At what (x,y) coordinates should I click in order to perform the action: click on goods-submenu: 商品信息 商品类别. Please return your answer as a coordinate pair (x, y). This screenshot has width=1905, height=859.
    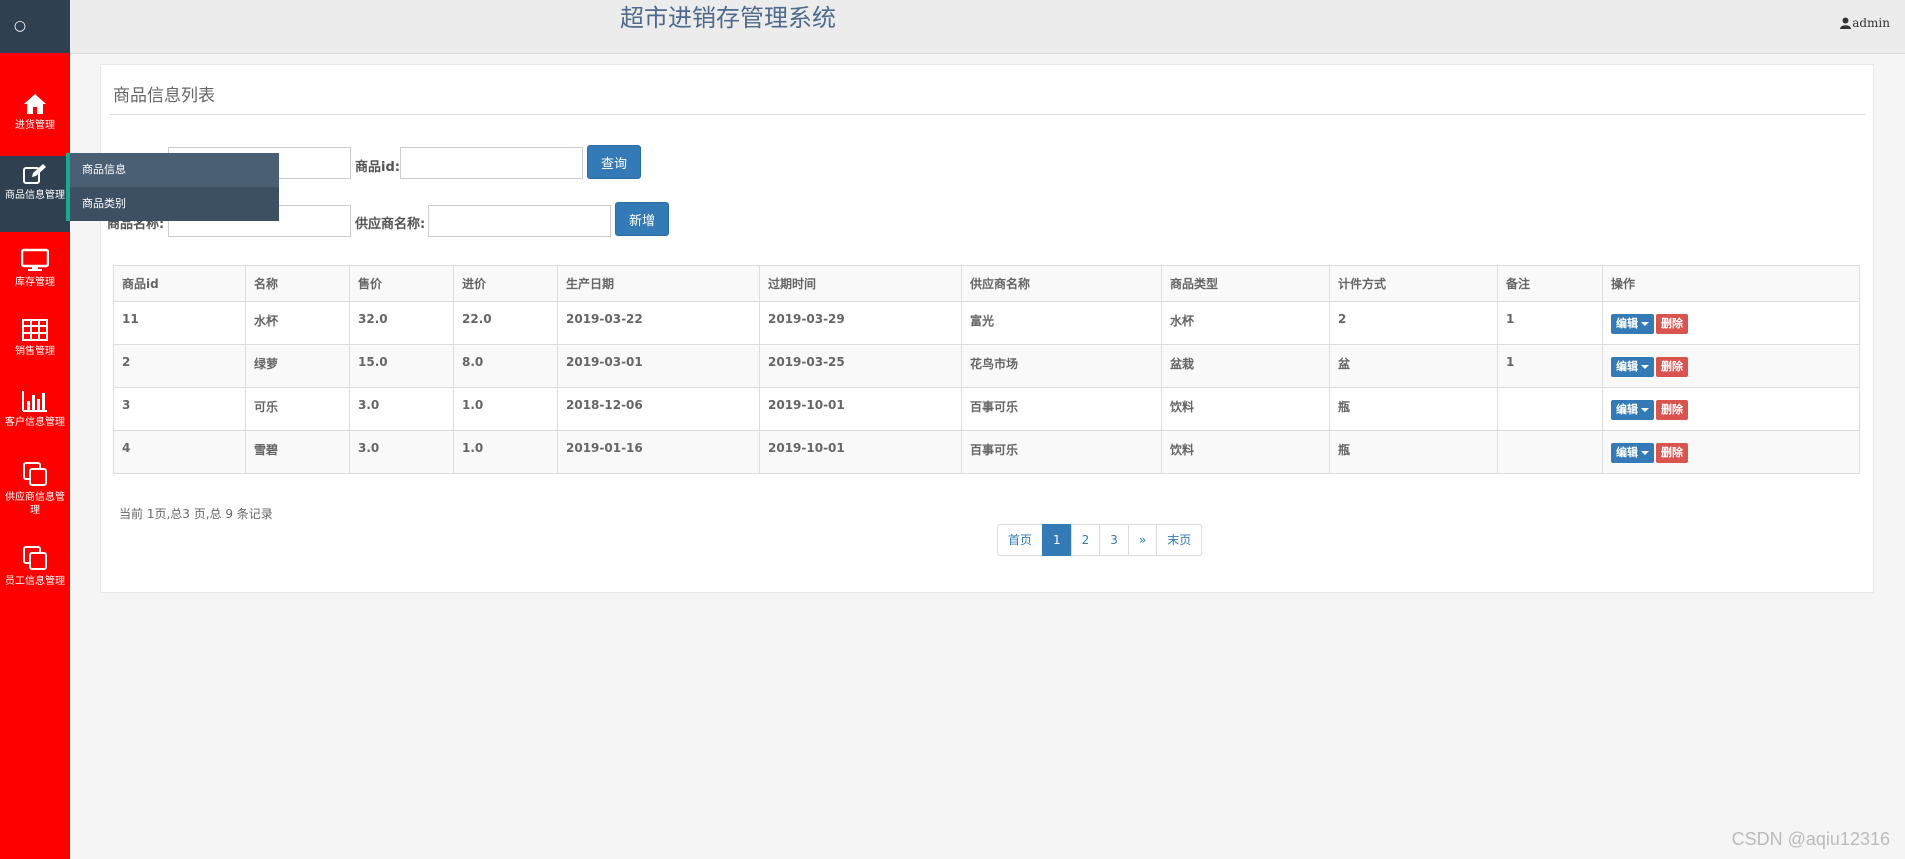
    Looking at the image, I should click on (172, 187).